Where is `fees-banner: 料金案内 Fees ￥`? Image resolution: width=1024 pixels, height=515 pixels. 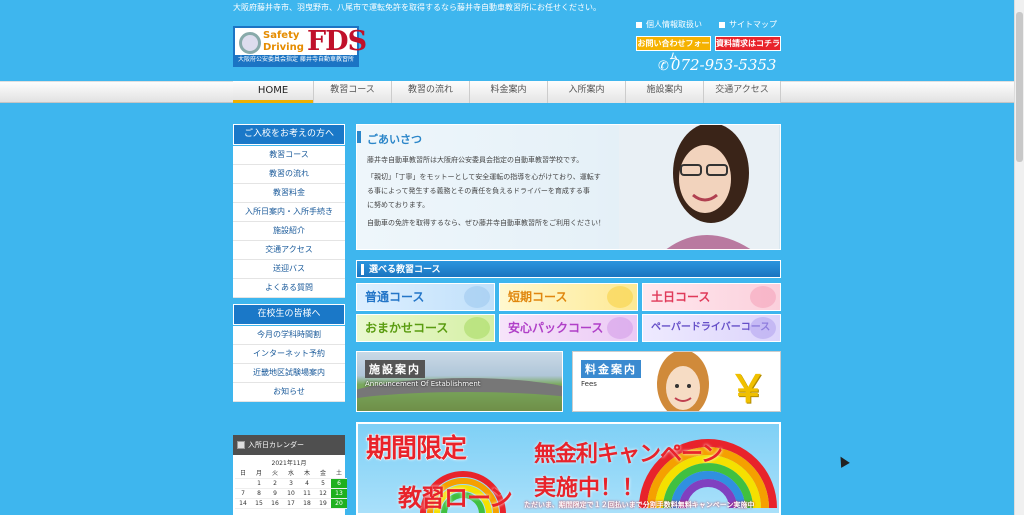
fees-banner: 料金案内 Fees ￥ is located at coordinates (676, 381).